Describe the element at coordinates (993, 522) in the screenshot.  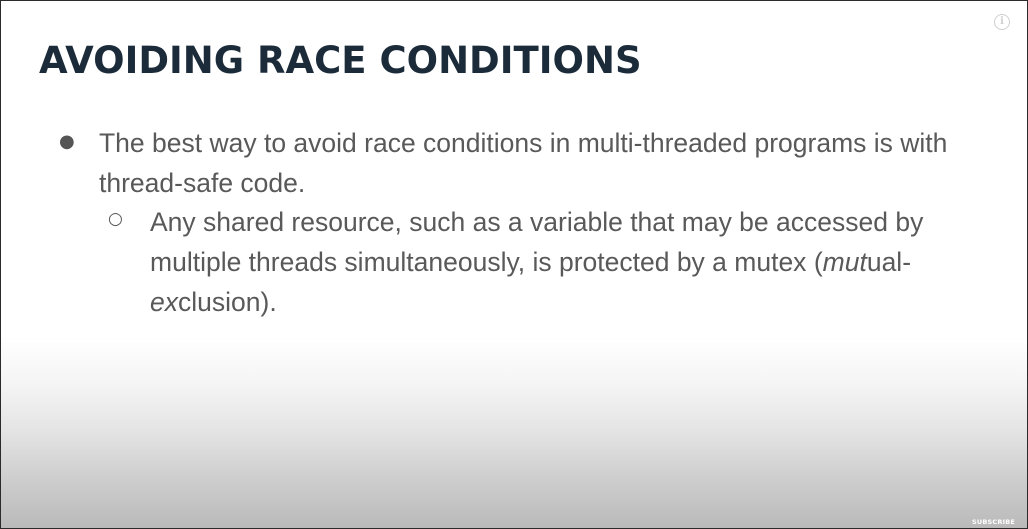
I see `subscribe-button: SUBSCRIBE` at that location.